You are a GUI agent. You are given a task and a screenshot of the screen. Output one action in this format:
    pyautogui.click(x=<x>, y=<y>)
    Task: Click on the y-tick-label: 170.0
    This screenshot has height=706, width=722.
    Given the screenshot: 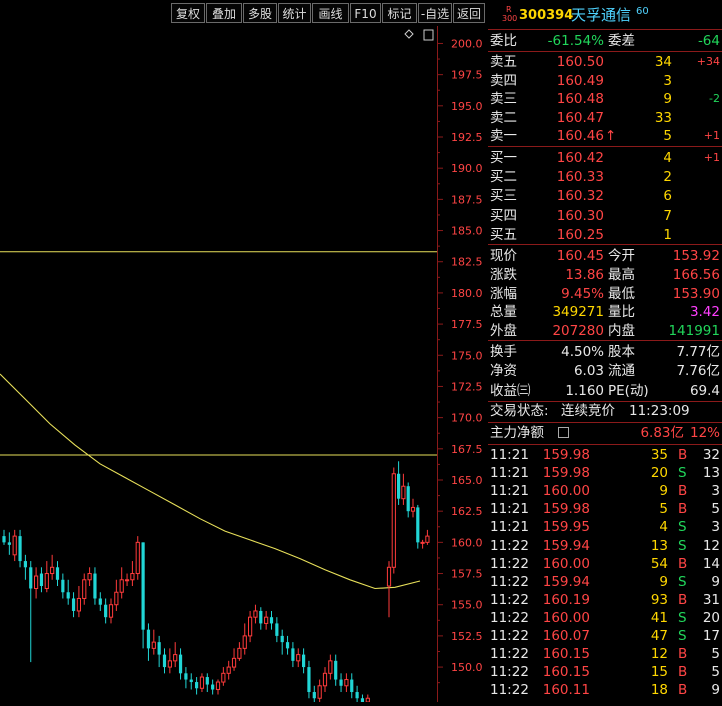 What is the action you would take?
    pyautogui.click(x=467, y=418)
    